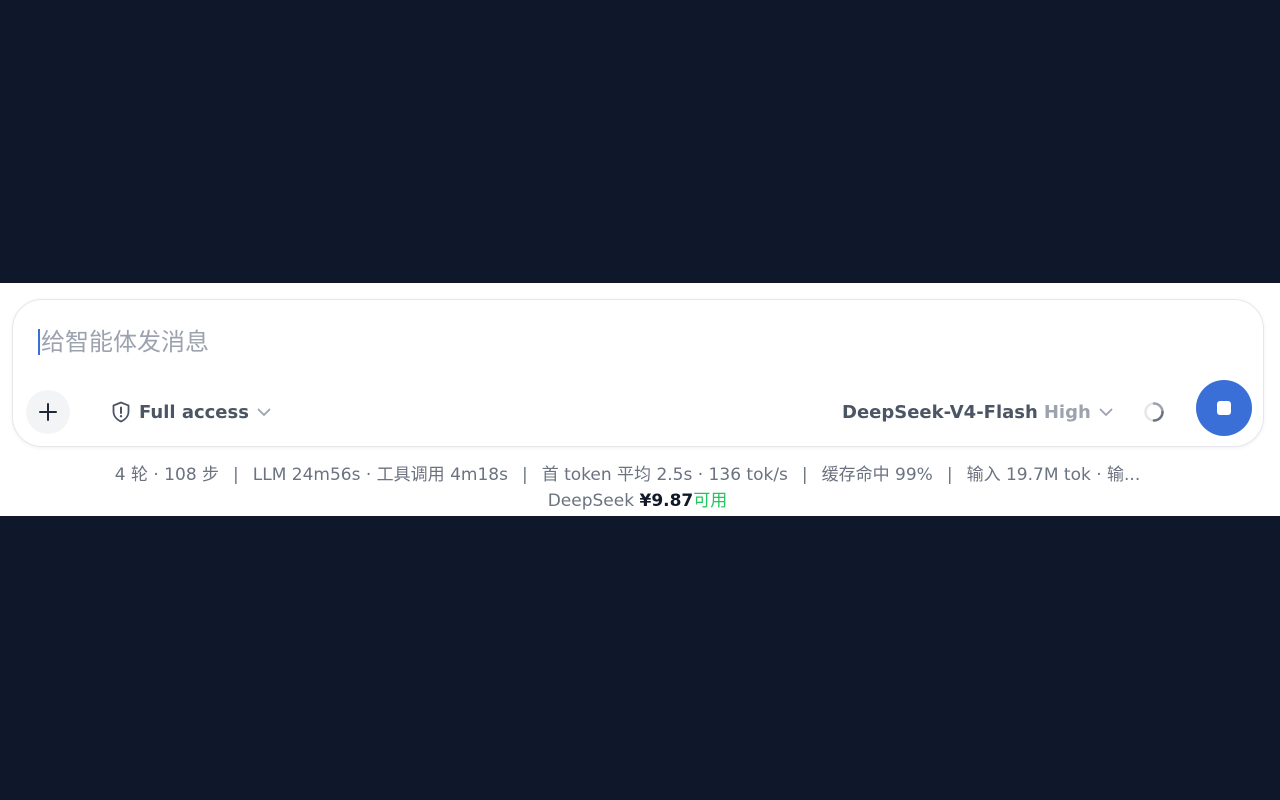  What do you see at coordinates (664, 475) in the screenshot?
I see `stats-first-token: 首 token 平均 2.5s · 136 tok/s` at bounding box center [664, 475].